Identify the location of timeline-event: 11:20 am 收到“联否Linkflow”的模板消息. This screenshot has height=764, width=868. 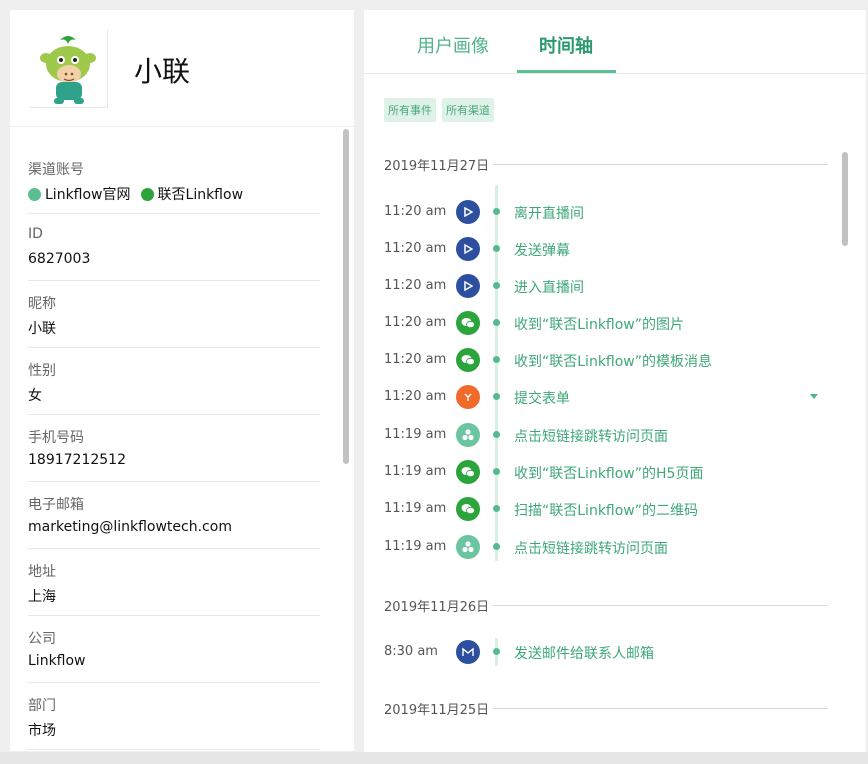
(604, 360).